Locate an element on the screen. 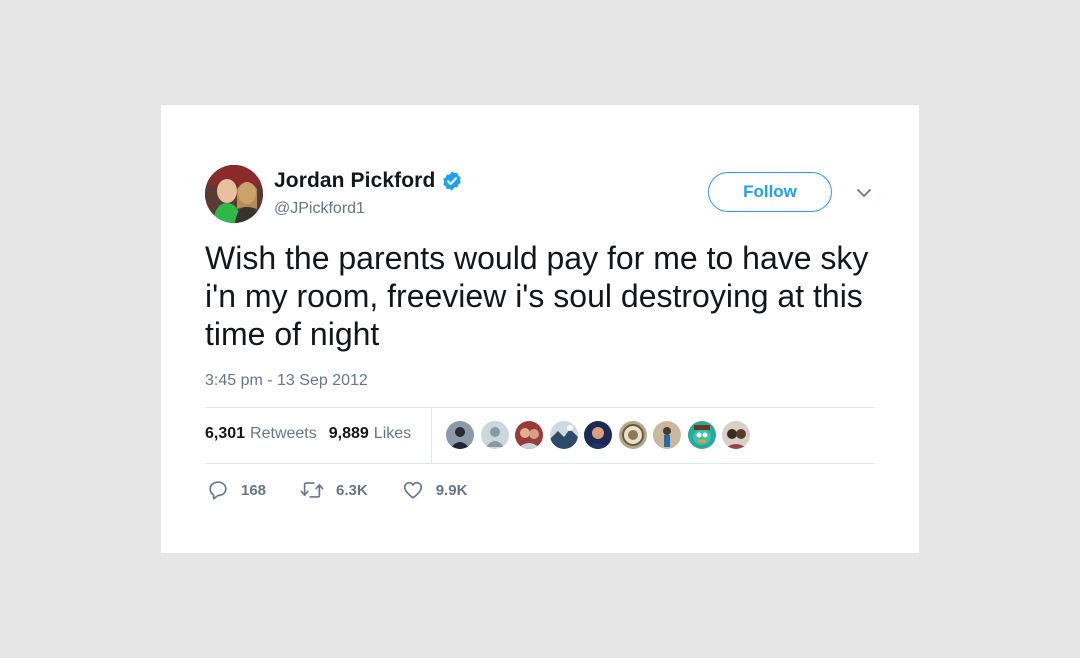  like-action: 9.9K is located at coordinates (435, 490).